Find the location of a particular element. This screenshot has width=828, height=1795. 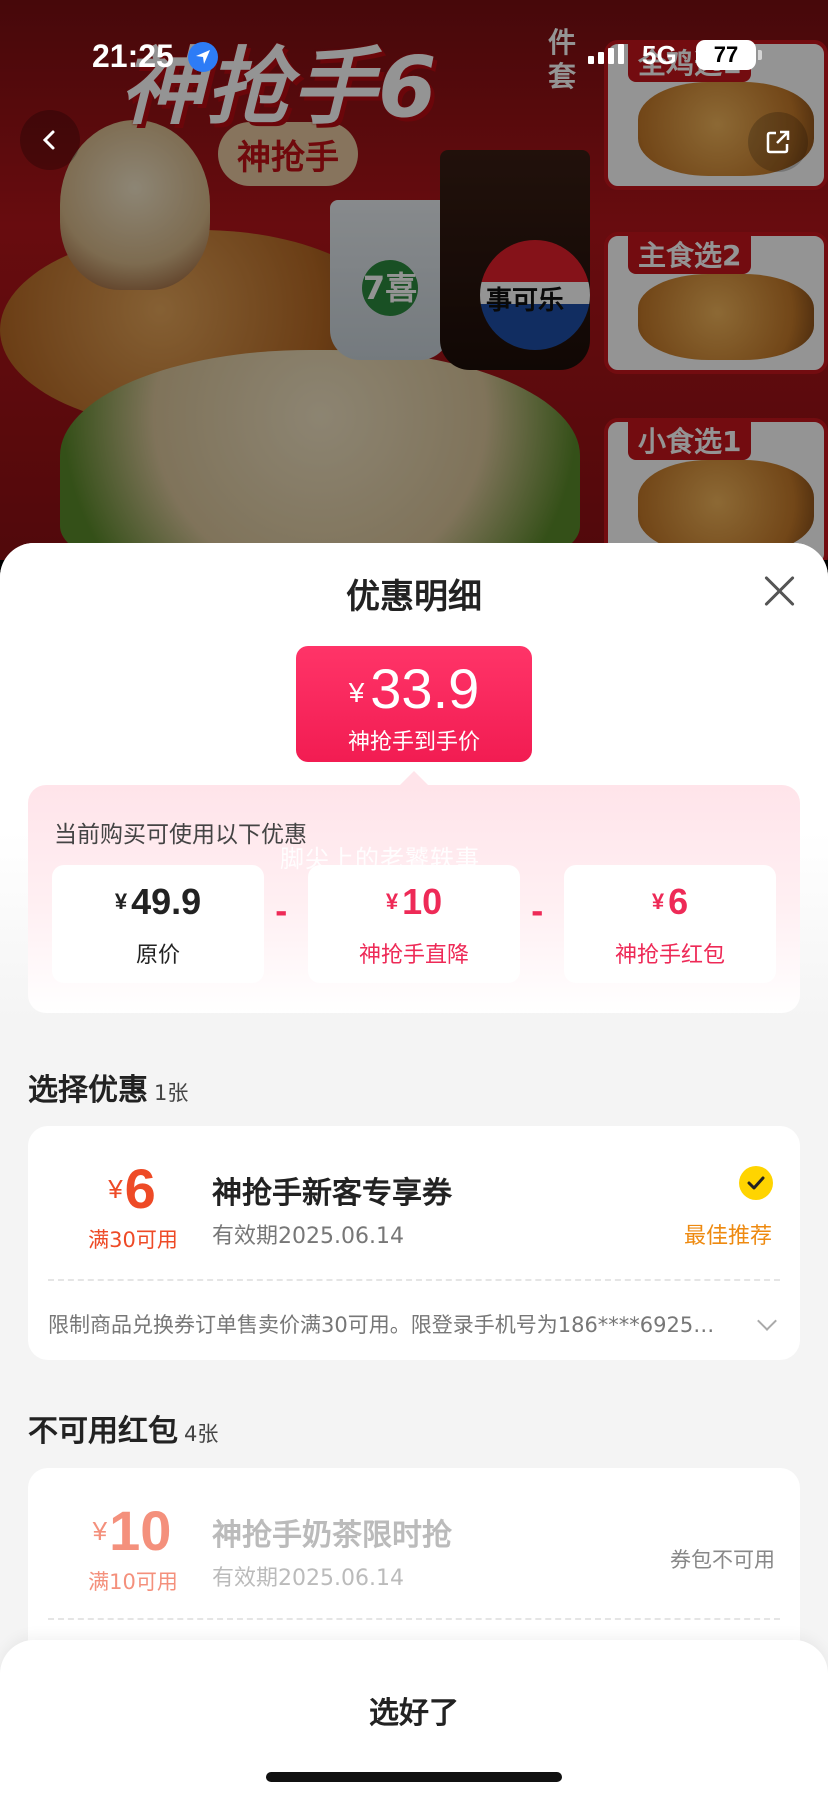

signal-icon is located at coordinates (606, 54).